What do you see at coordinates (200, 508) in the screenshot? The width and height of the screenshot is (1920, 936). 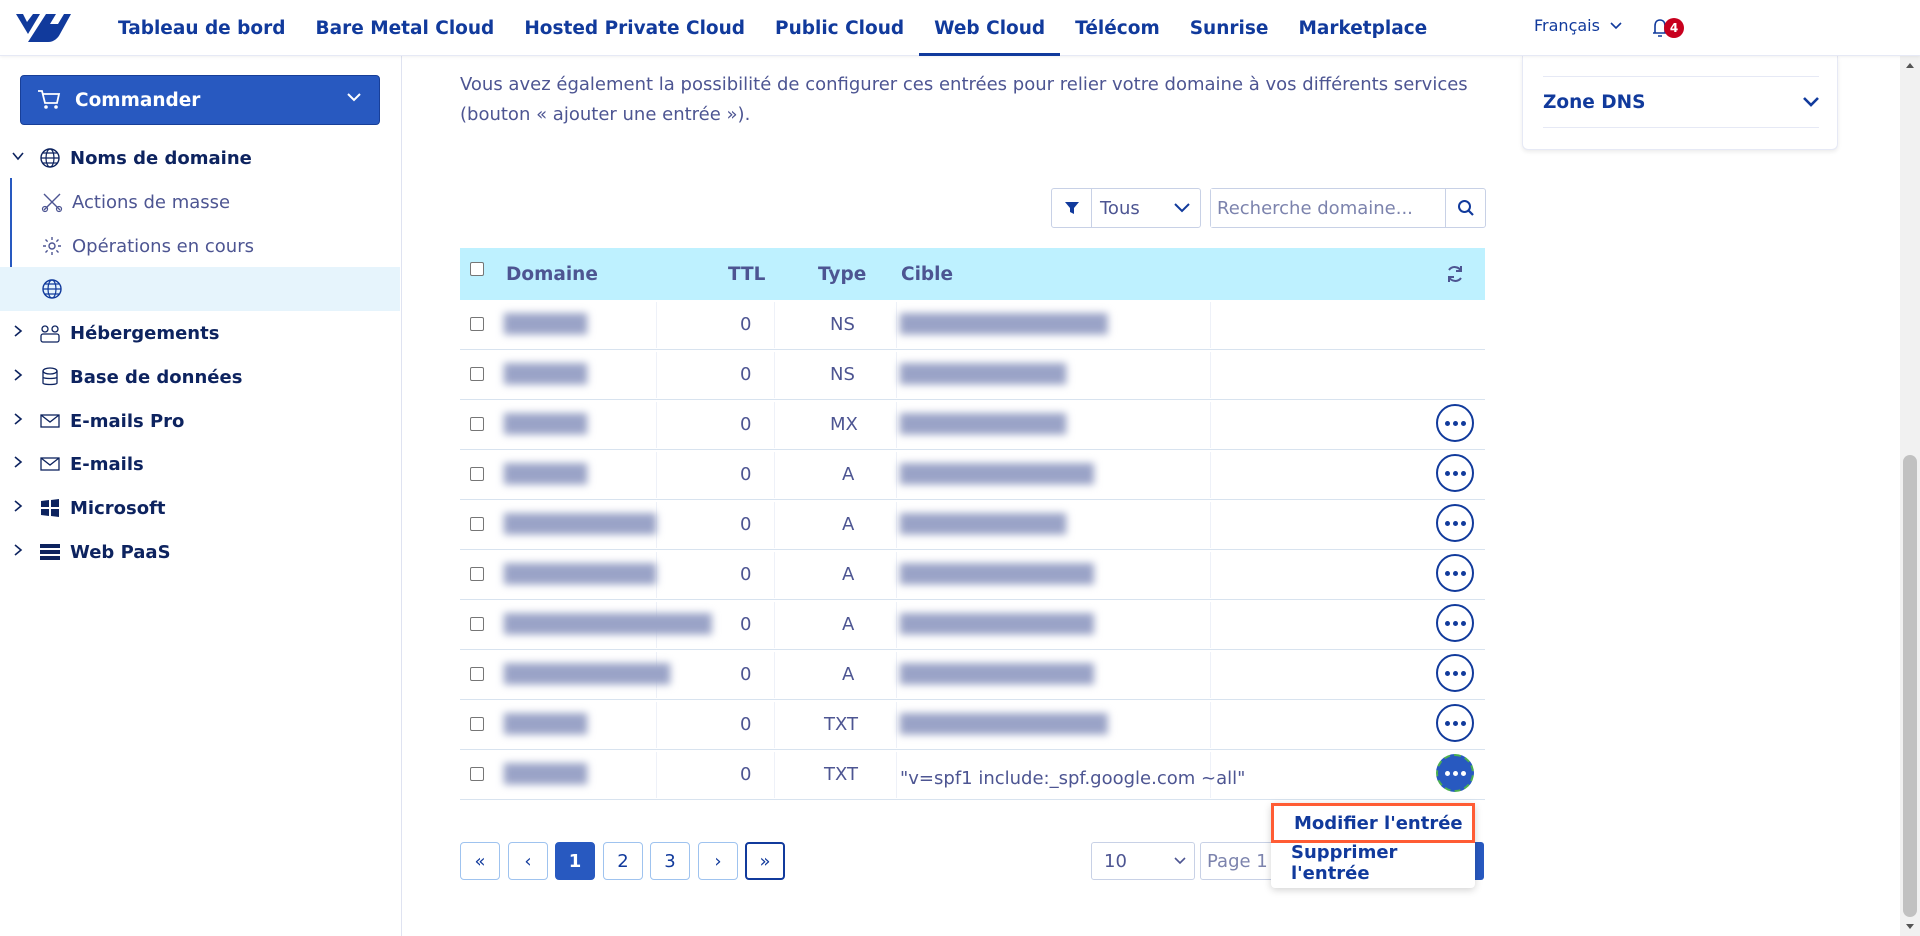 I see `sidebar-item-microsoft: Microsoft` at bounding box center [200, 508].